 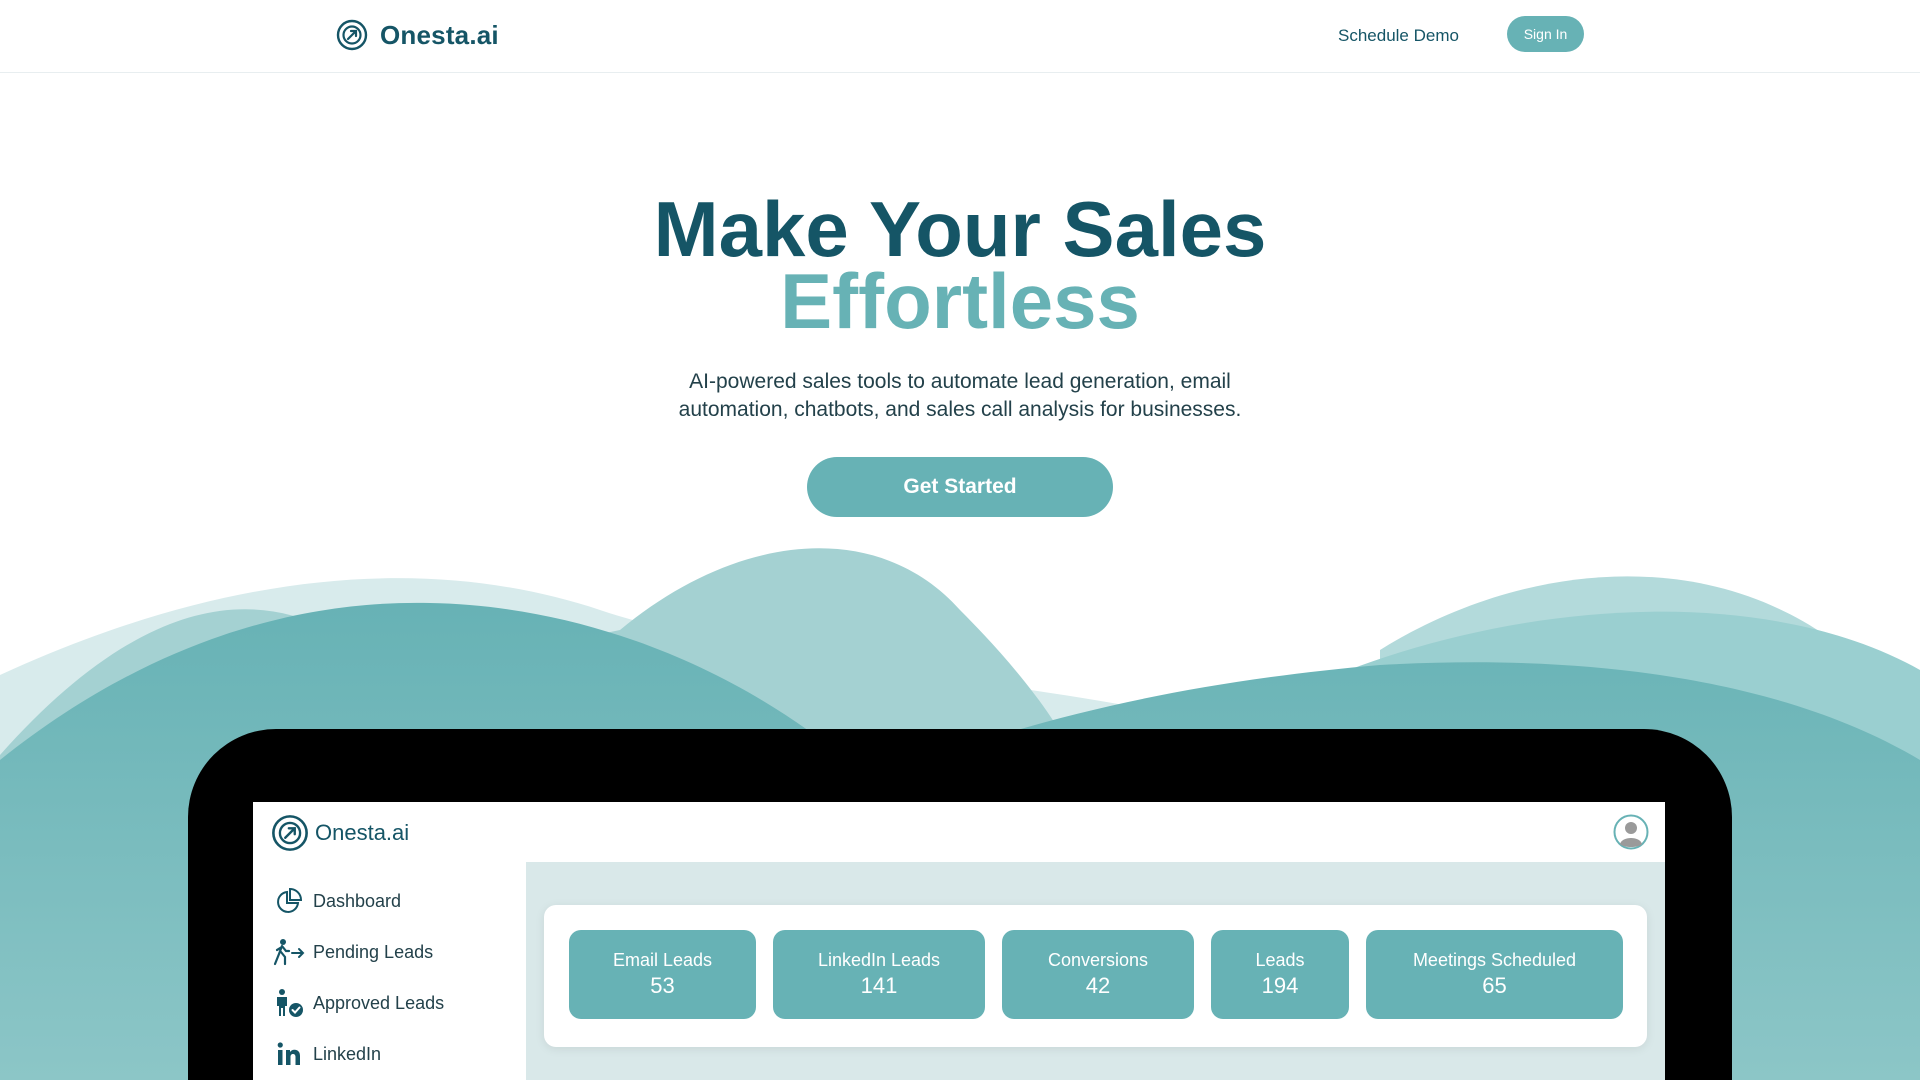 I want to click on stat-value: 141, so click(x=879, y=985).